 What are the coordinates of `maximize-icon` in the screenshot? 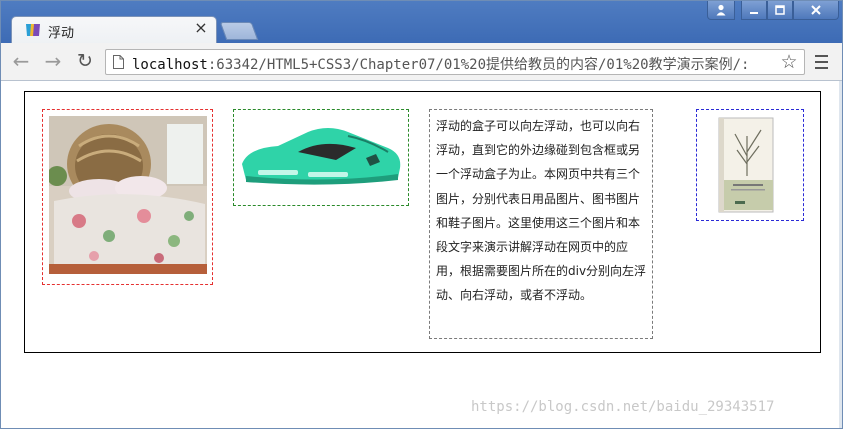 It's located at (780, 10).